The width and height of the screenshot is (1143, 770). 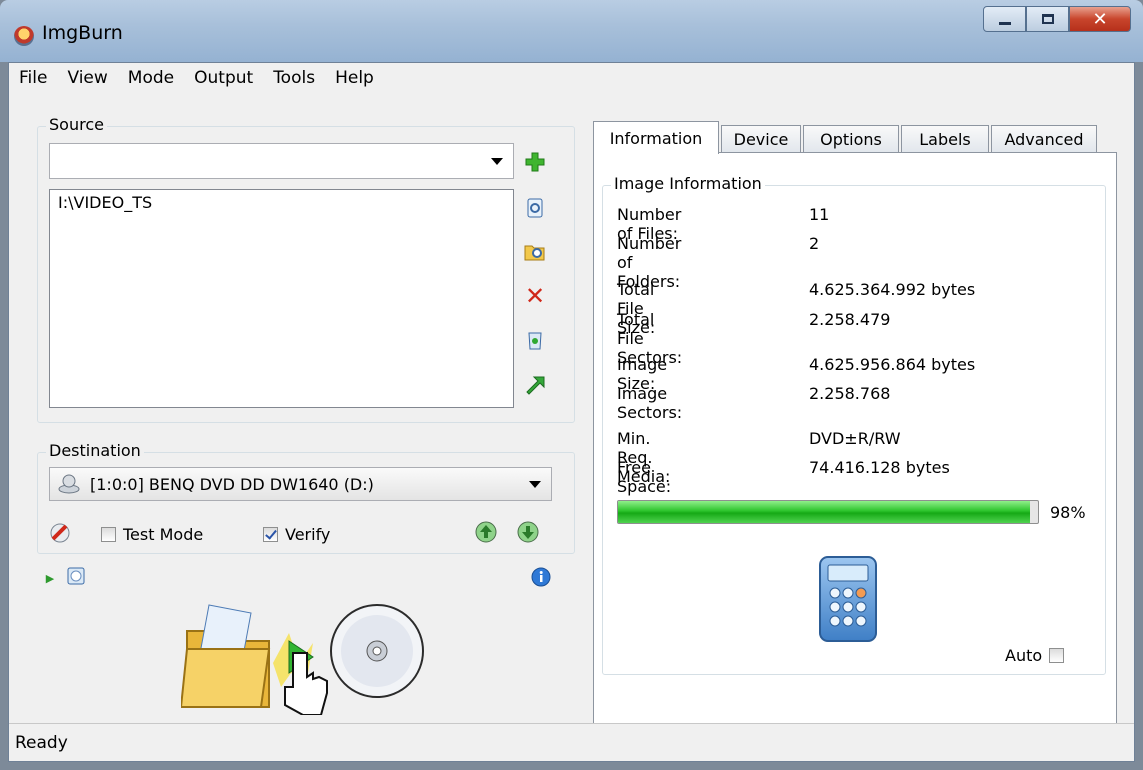 I want to click on info-label: Free Space:, so click(x=644, y=477).